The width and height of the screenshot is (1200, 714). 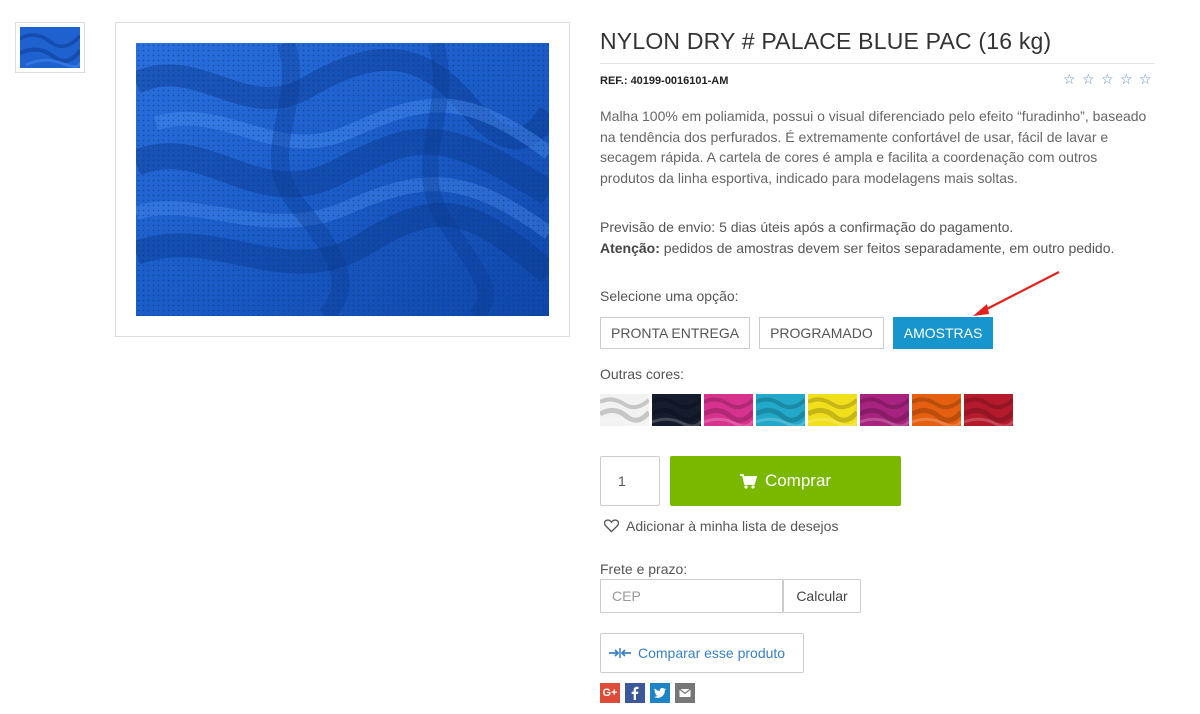 I want to click on product-main-image, so click(x=342, y=179).